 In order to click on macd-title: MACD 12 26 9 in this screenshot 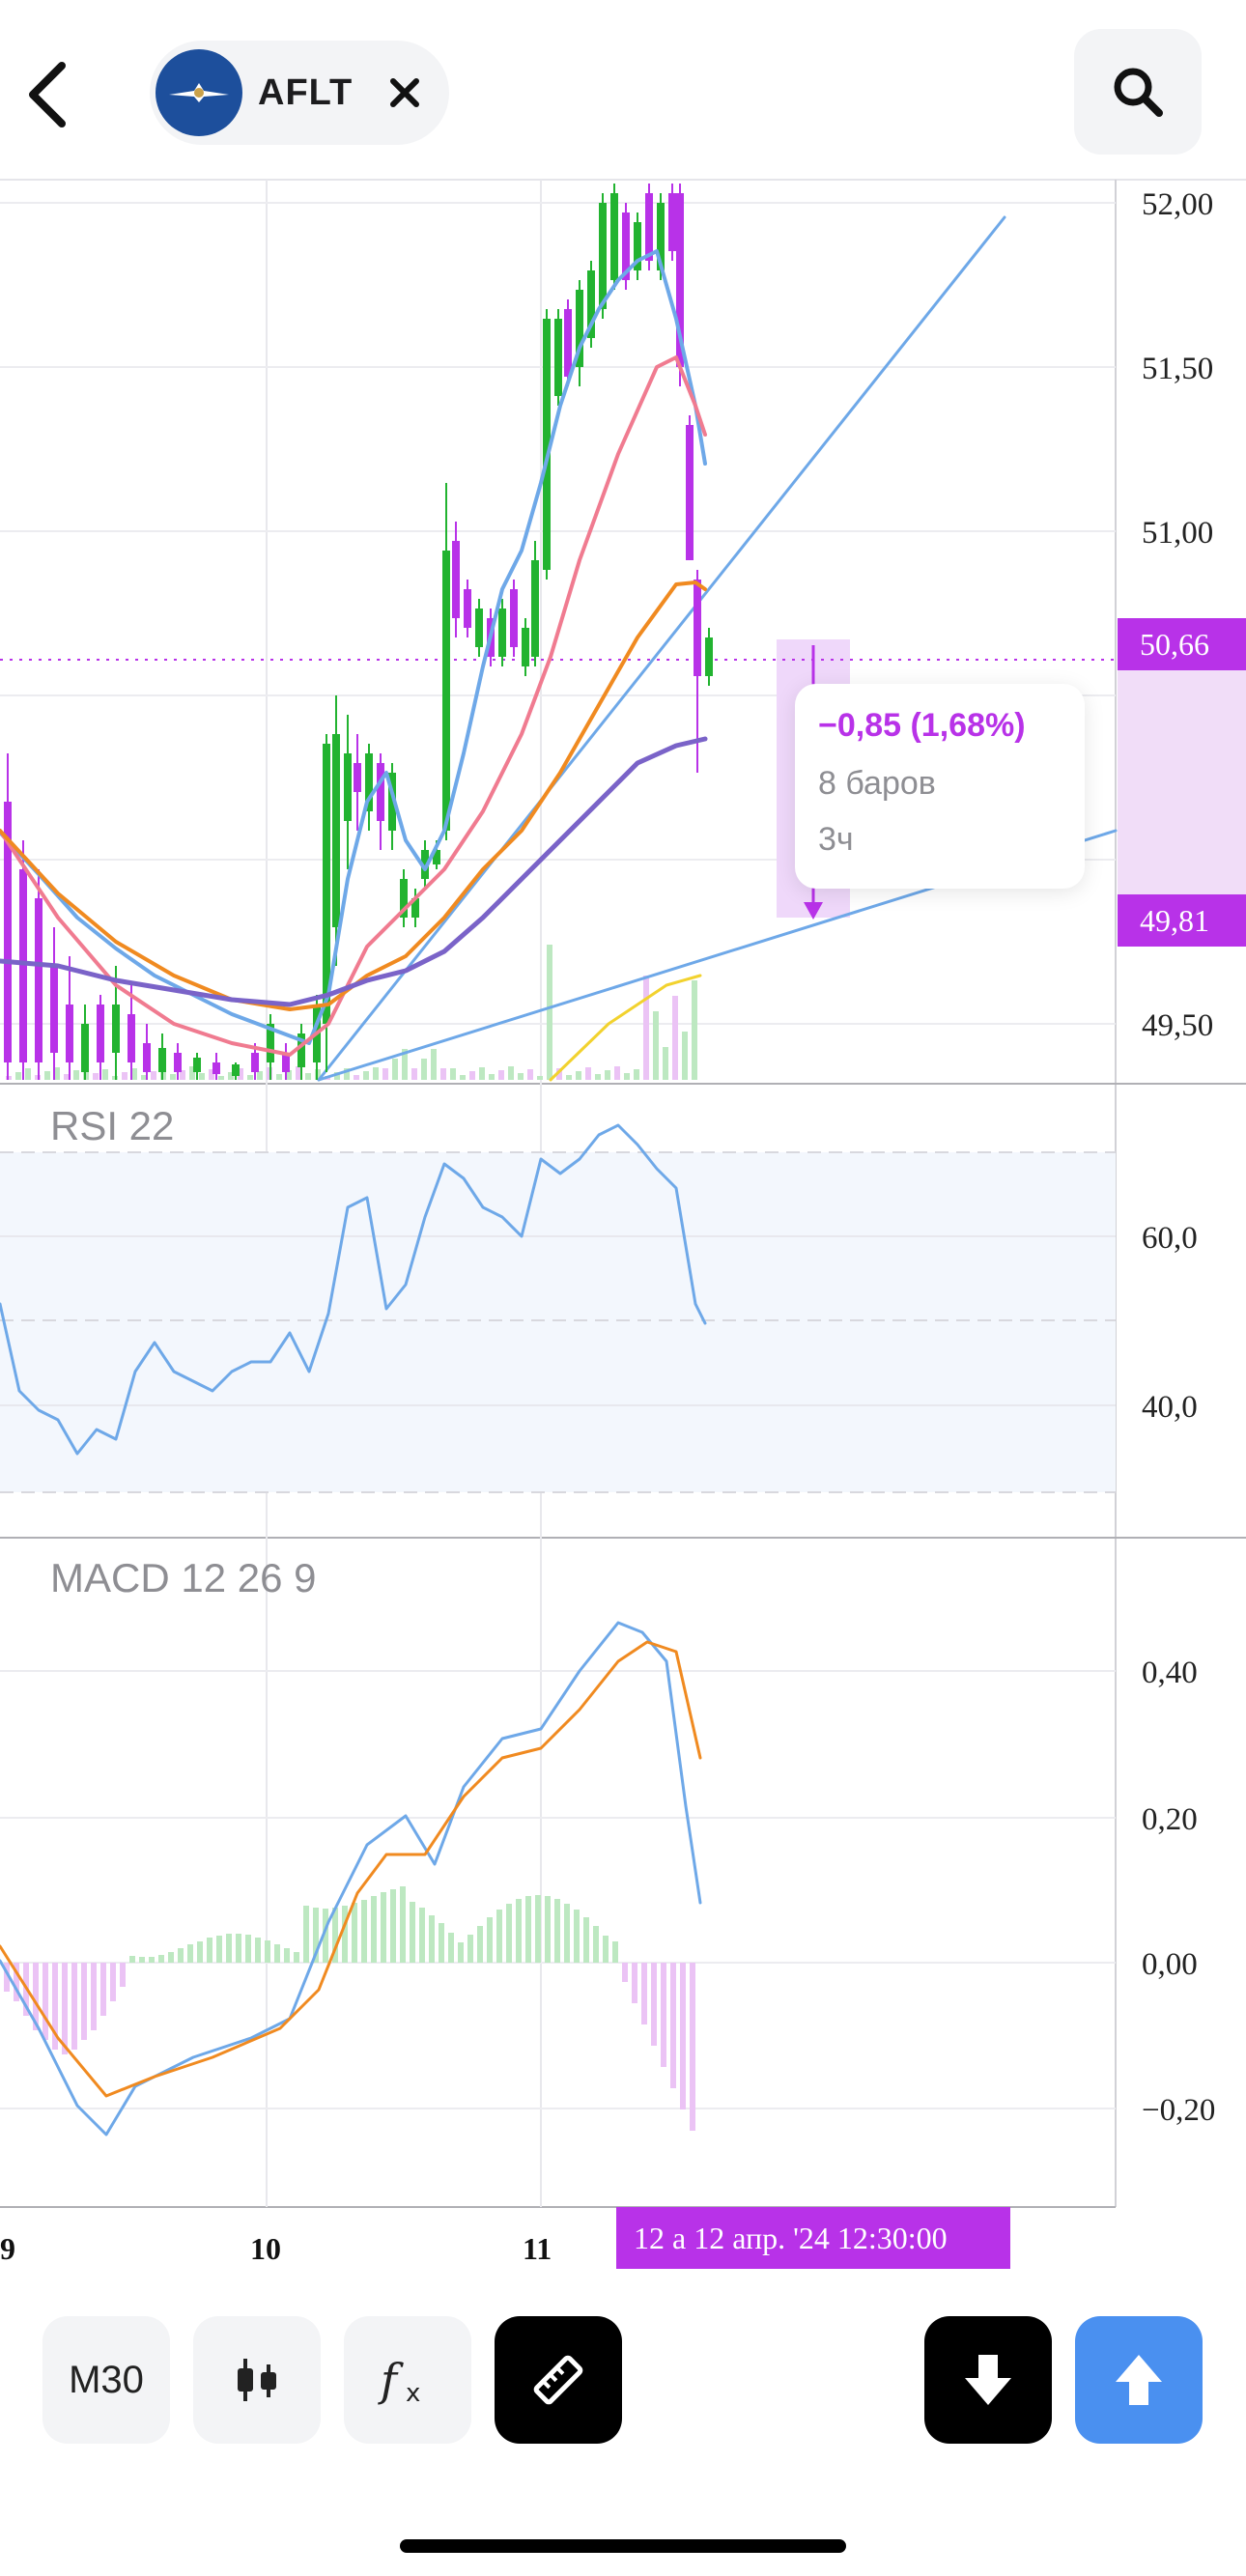, I will do `click(183, 1577)`.